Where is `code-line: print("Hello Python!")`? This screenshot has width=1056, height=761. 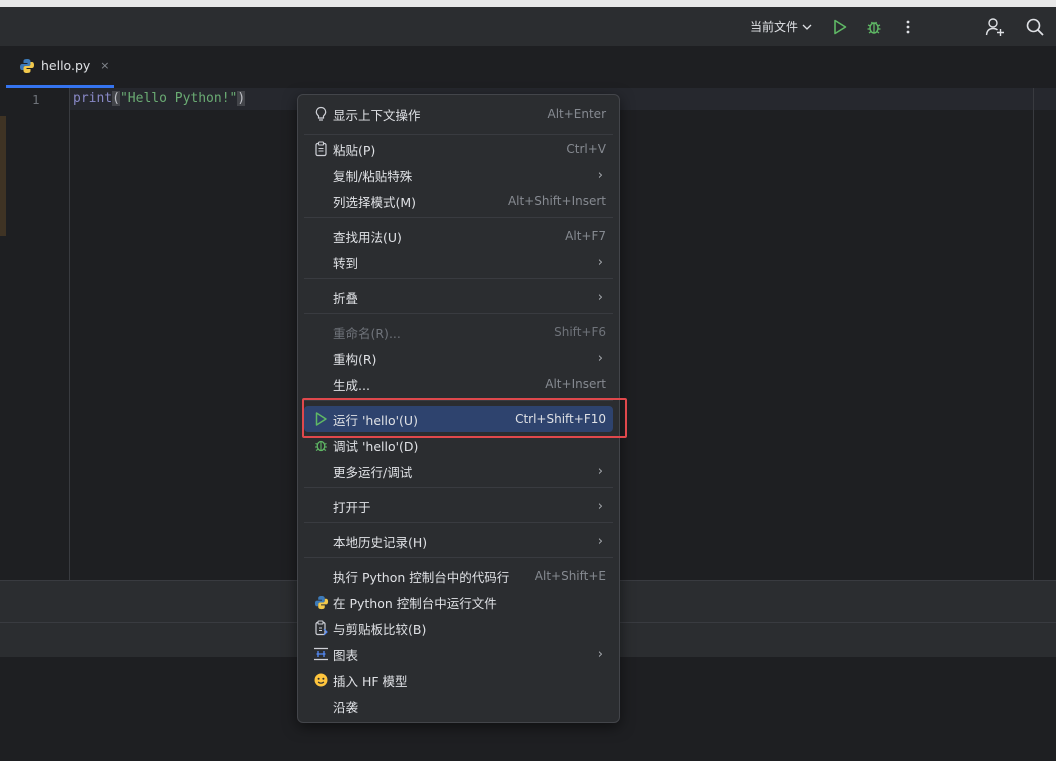 code-line: print("Hello Python!") is located at coordinates (159, 98).